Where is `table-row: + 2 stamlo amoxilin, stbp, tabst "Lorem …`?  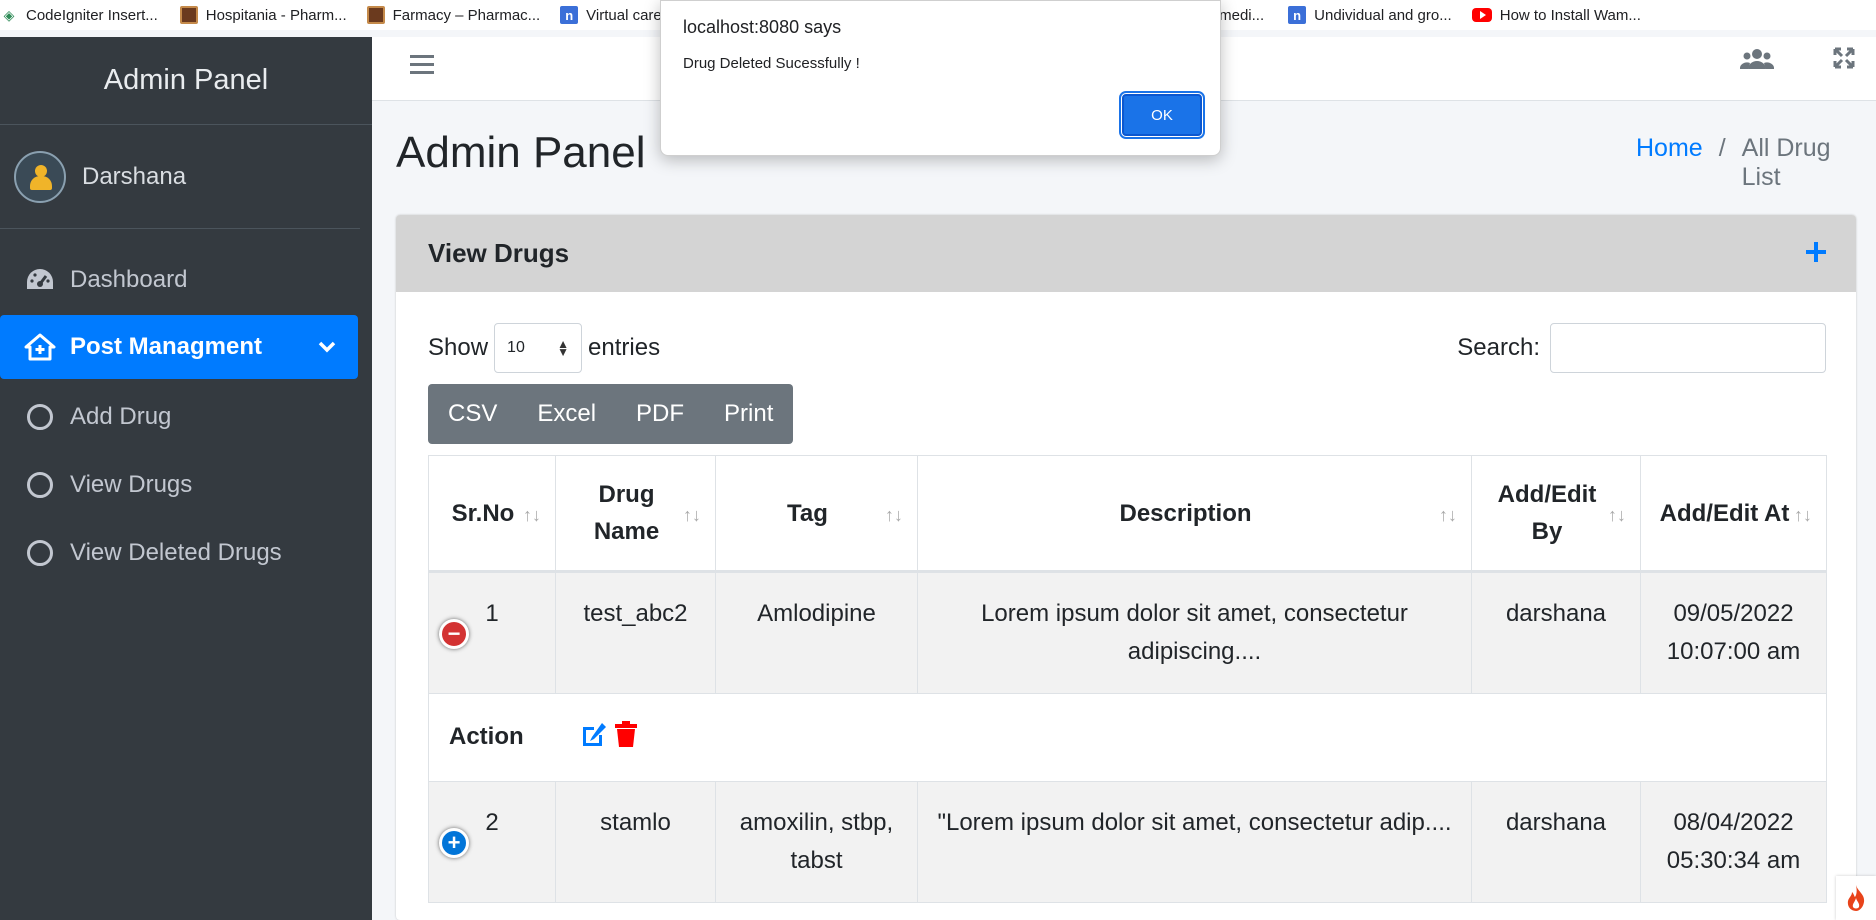 table-row: + 2 stamlo amoxilin, stbp, tabst "Lorem … is located at coordinates (1127, 842).